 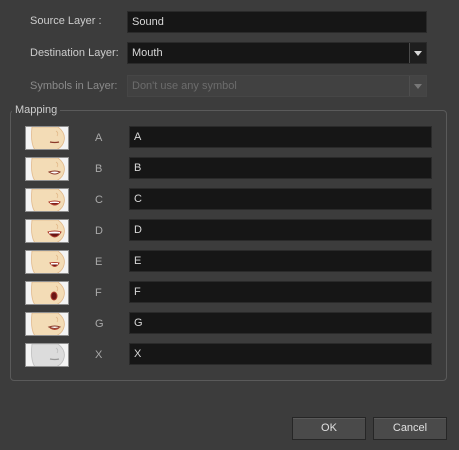 I want to click on mapping-row: EE, so click(x=229, y=262).